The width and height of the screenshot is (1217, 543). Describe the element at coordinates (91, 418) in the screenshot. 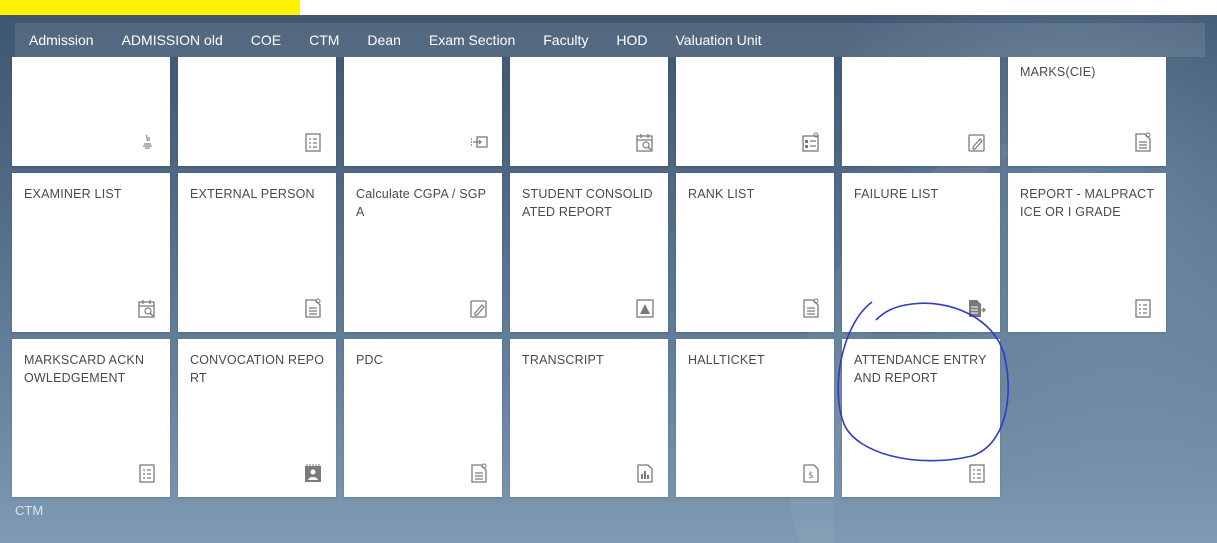

I see `tile-markscard-acknowledgement: MARKSCARD ACKNOWLEDGEMENT` at that location.